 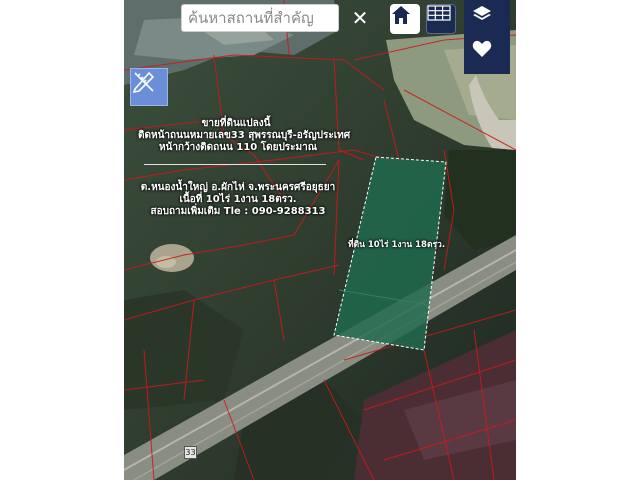 What do you see at coordinates (236, 123) in the screenshot?
I see `listing-heading: ขายที่ดินแปลงนี้` at bounding box center [236, 123].